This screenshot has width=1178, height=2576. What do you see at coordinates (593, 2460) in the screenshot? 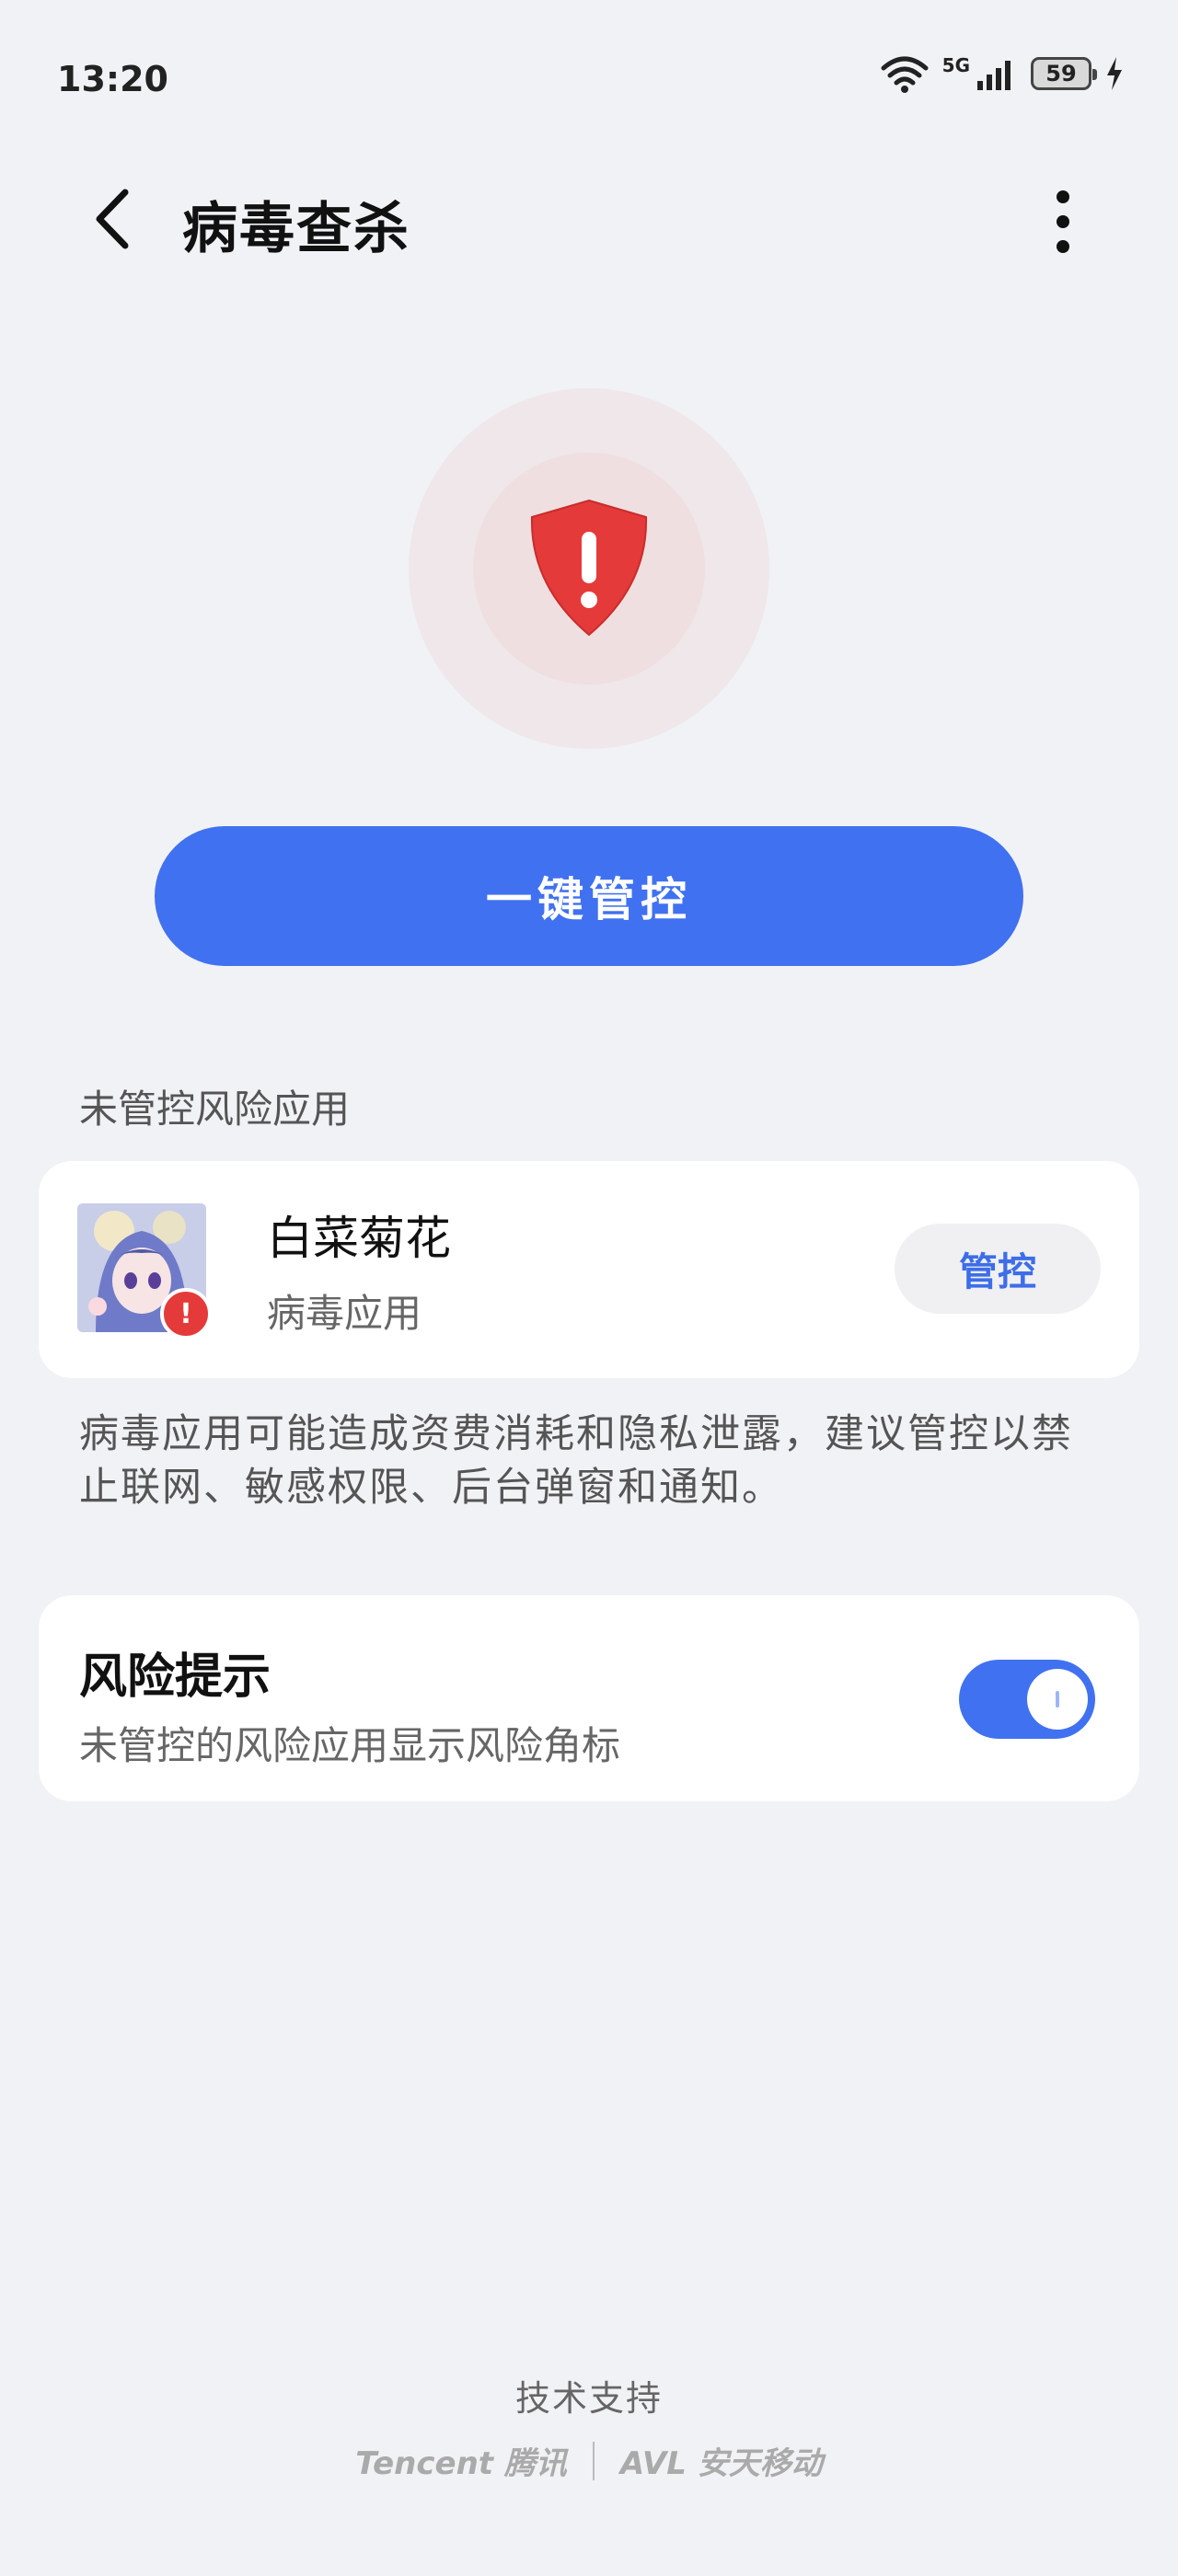
I see `logo-divider` at bounding box center [593, 2460].